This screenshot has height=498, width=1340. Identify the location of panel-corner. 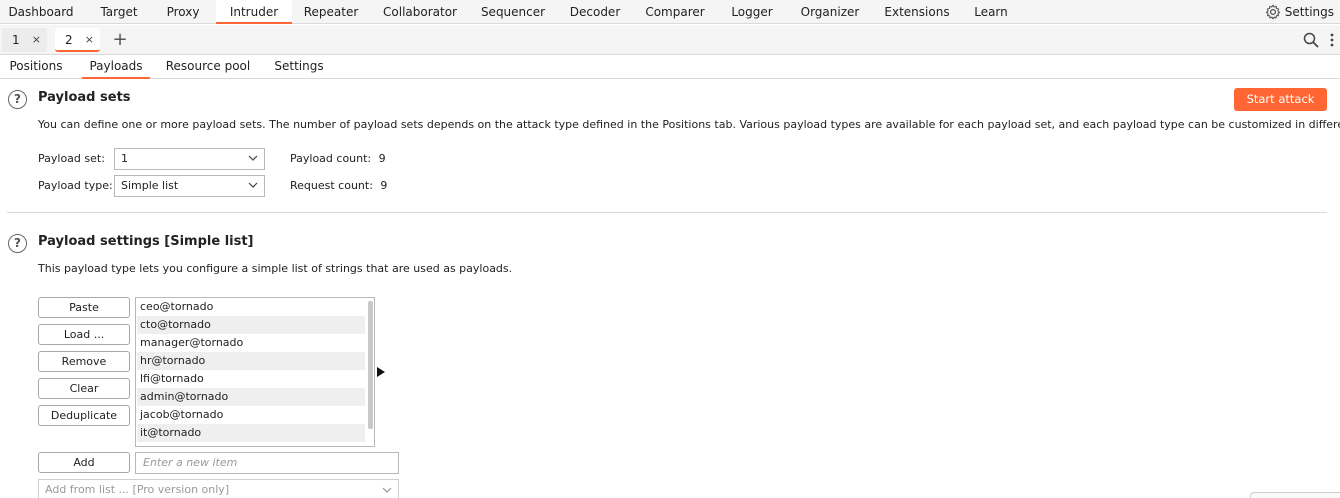
(1295, 495).